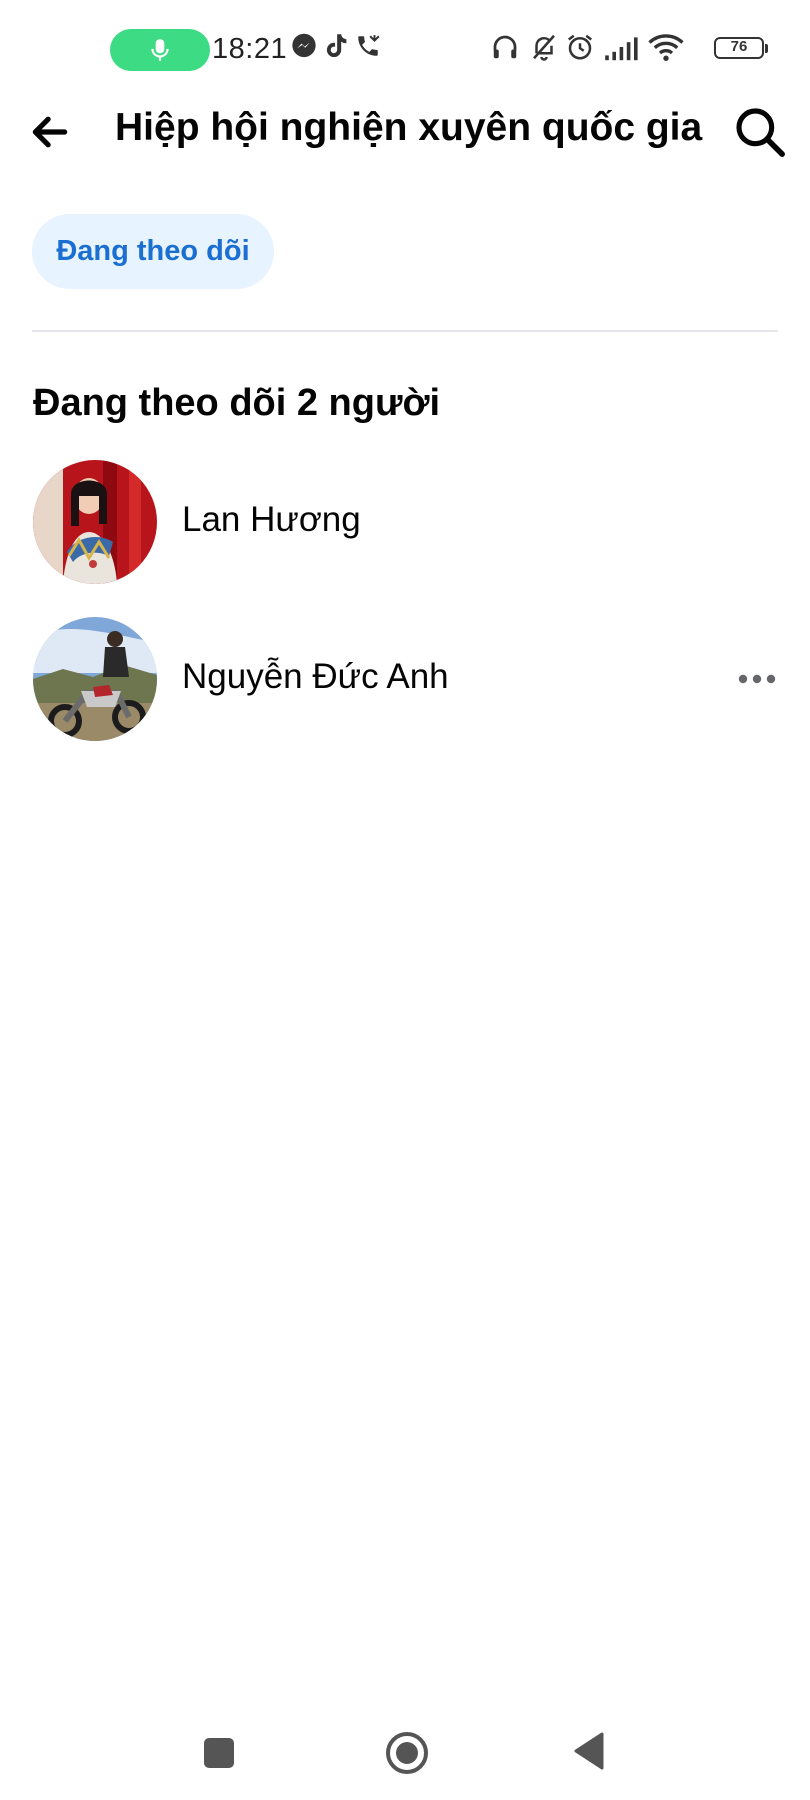 The width and height of the screenshot is (810, 1800). What do you see at coordinates (766, 48) in the screenshot?
I see `battery-tip` at bounding box center [766, 48].